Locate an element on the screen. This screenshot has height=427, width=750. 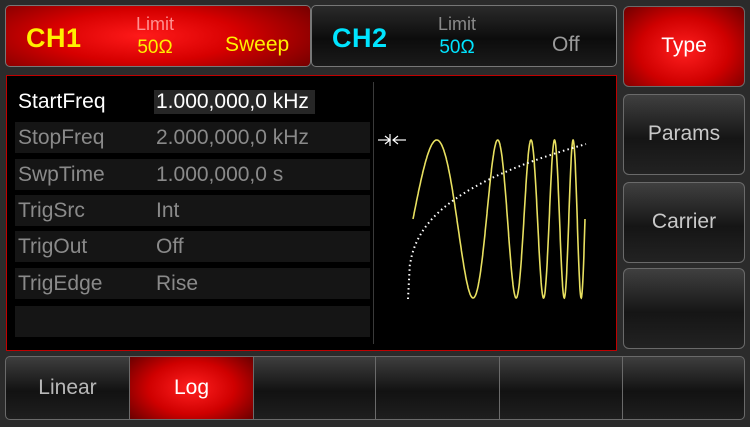
param-name: StopFreq is located at coordinates (61, 137).